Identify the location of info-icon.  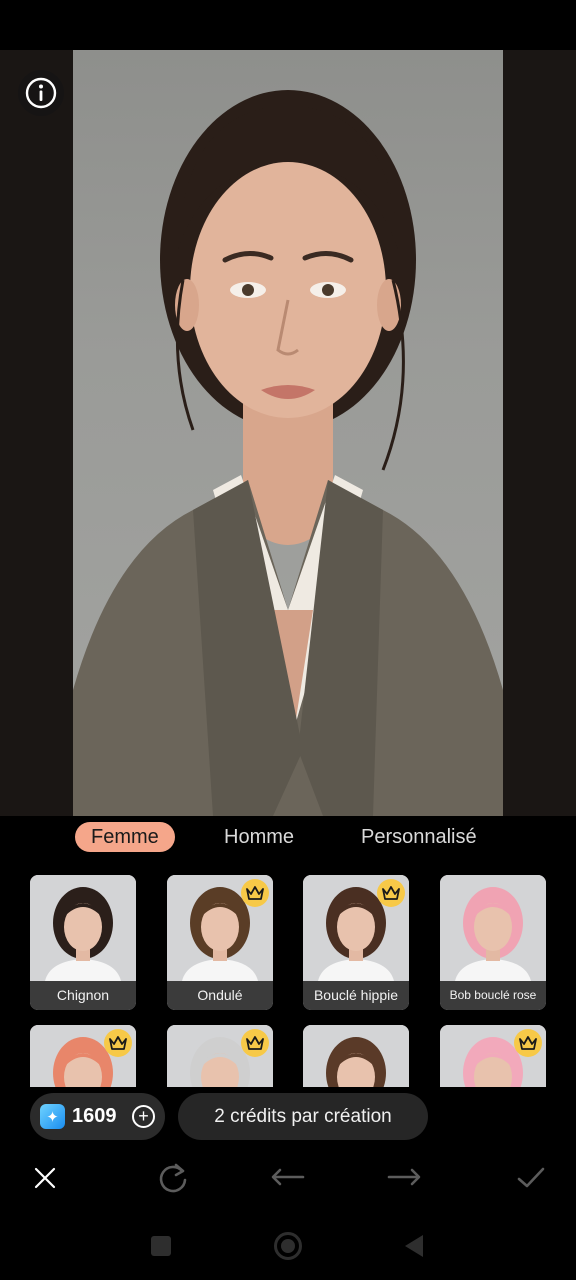
(41, 93).